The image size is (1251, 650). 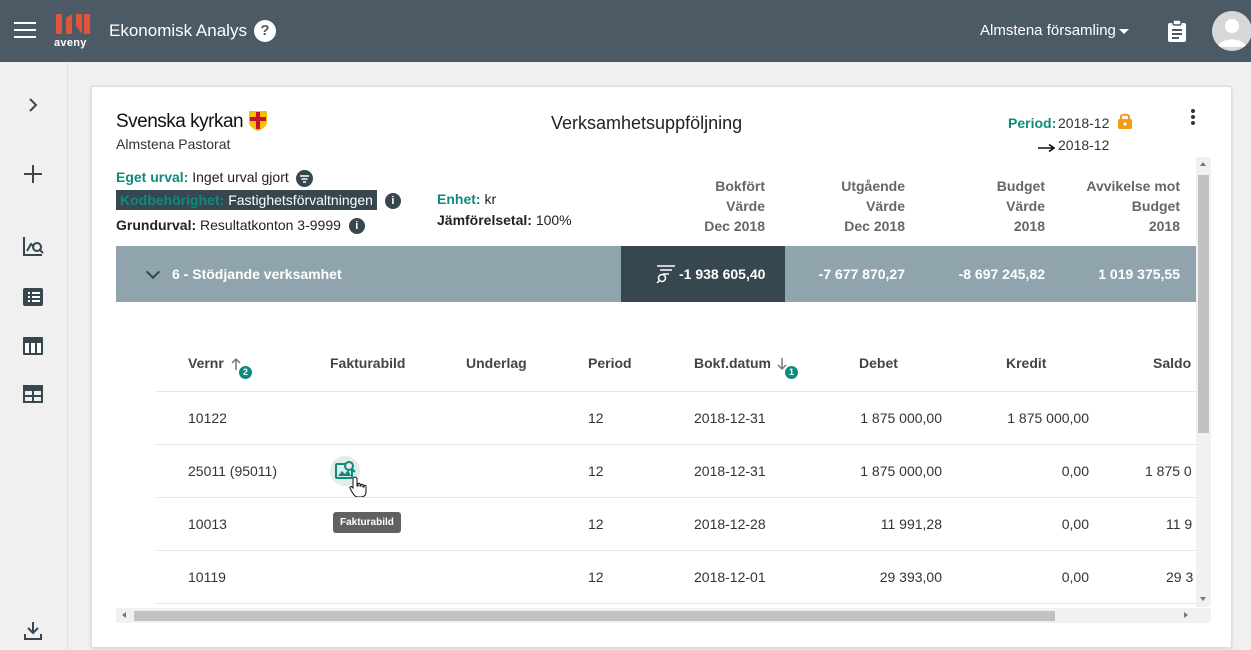 I want to click on scroll-left-icon, so click(x=124, y=615).